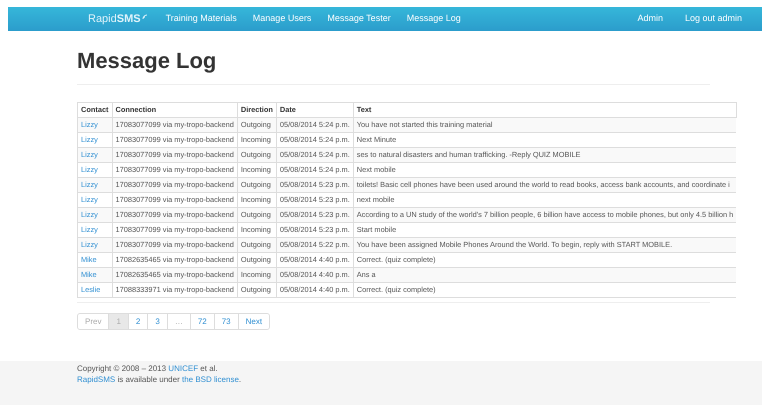 Image resolution: width=762 pixels, height=409 pixels. What do you see at coordinates (433, 19) in the screenshot?
I see `nav-link: Message Log` at bounding box center [433, 19].